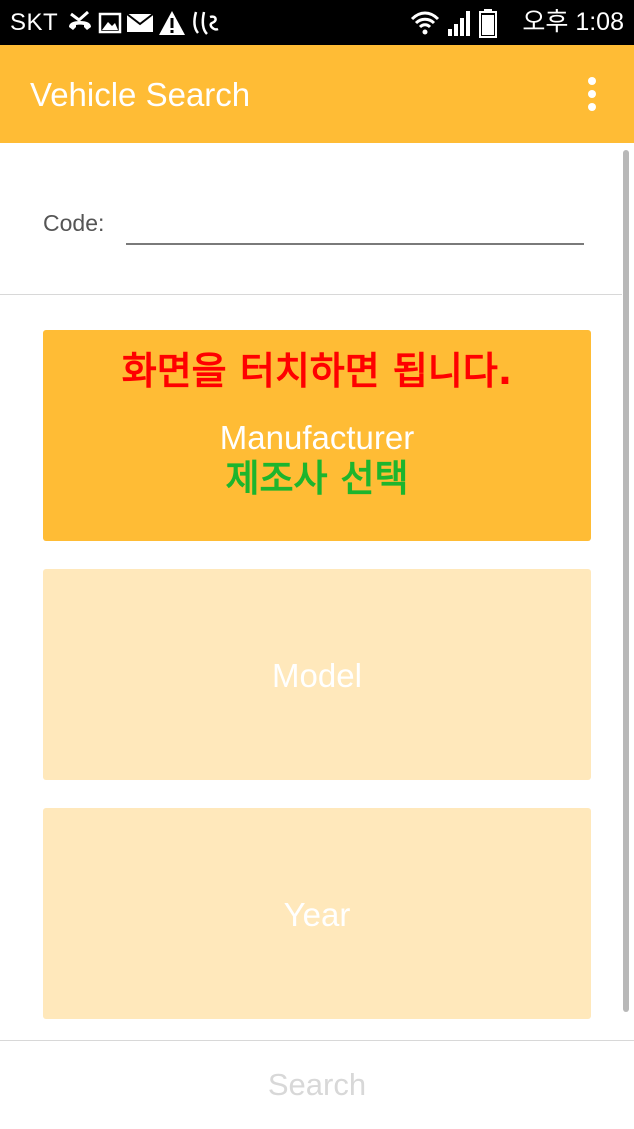 The image size is (634, 1129). I want to click on scrollbar, so click(626, 581).